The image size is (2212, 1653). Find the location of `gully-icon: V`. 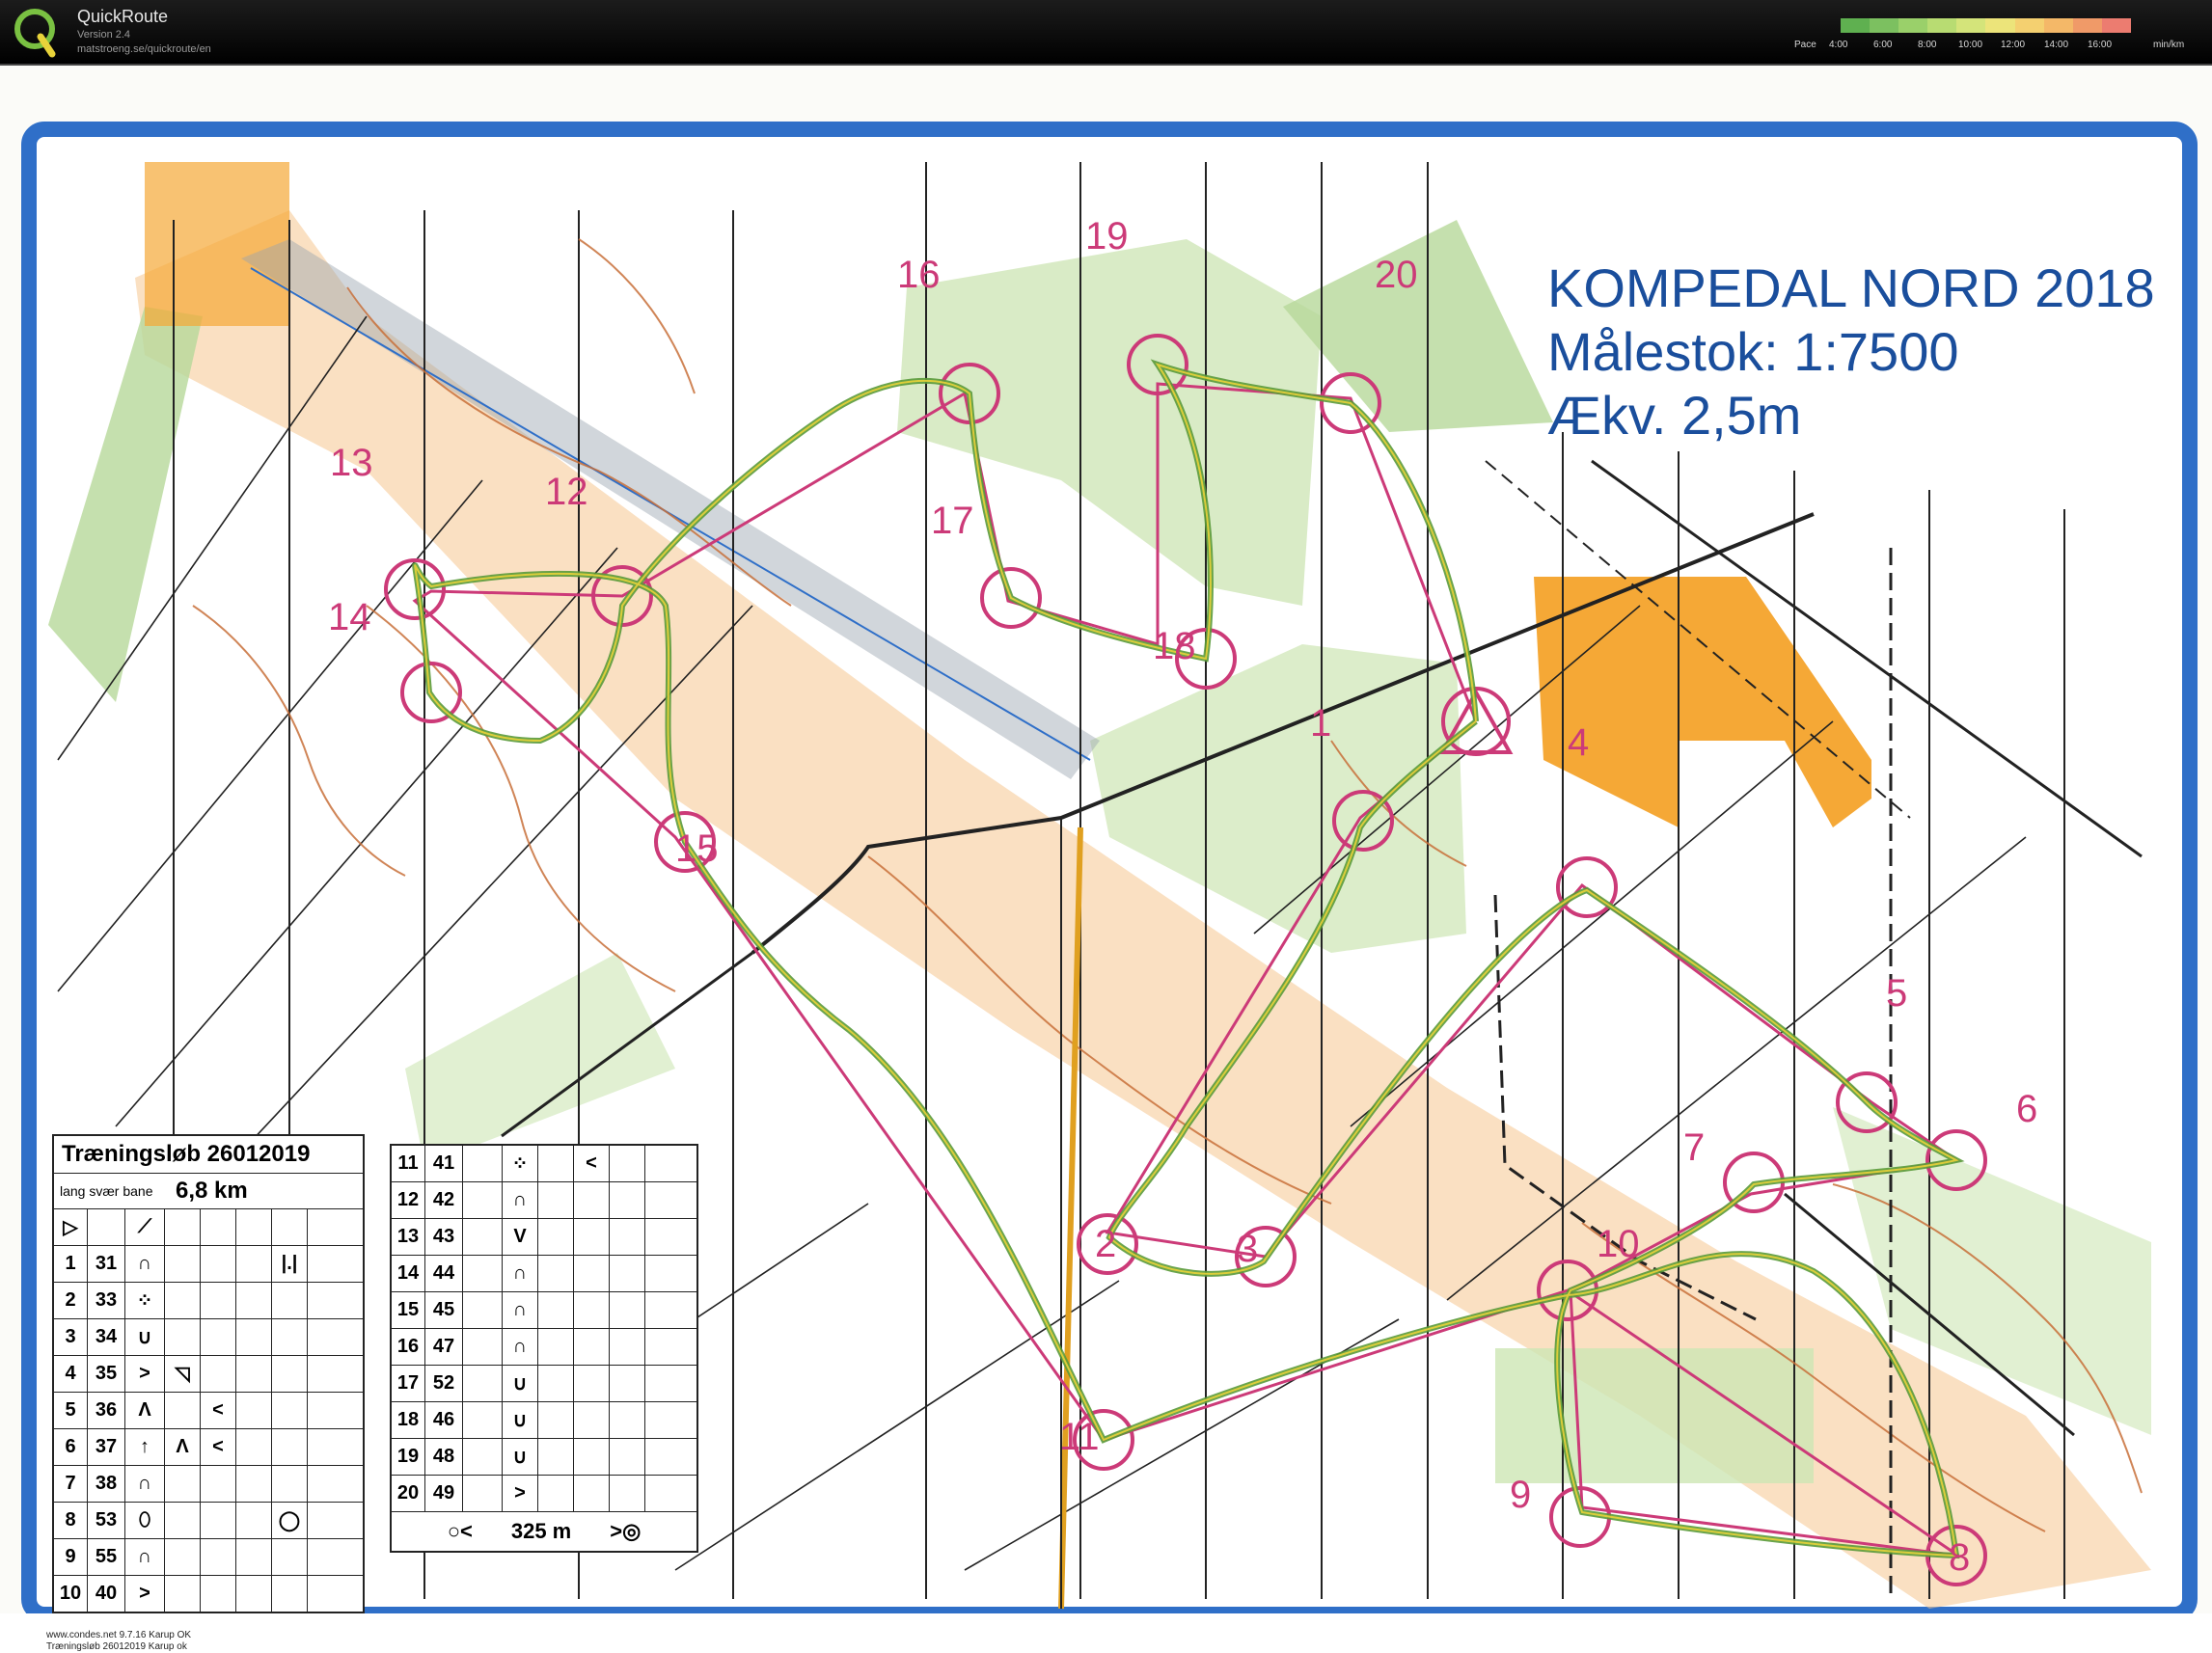

gully-icon: V is located at coordinates (520, 1237).